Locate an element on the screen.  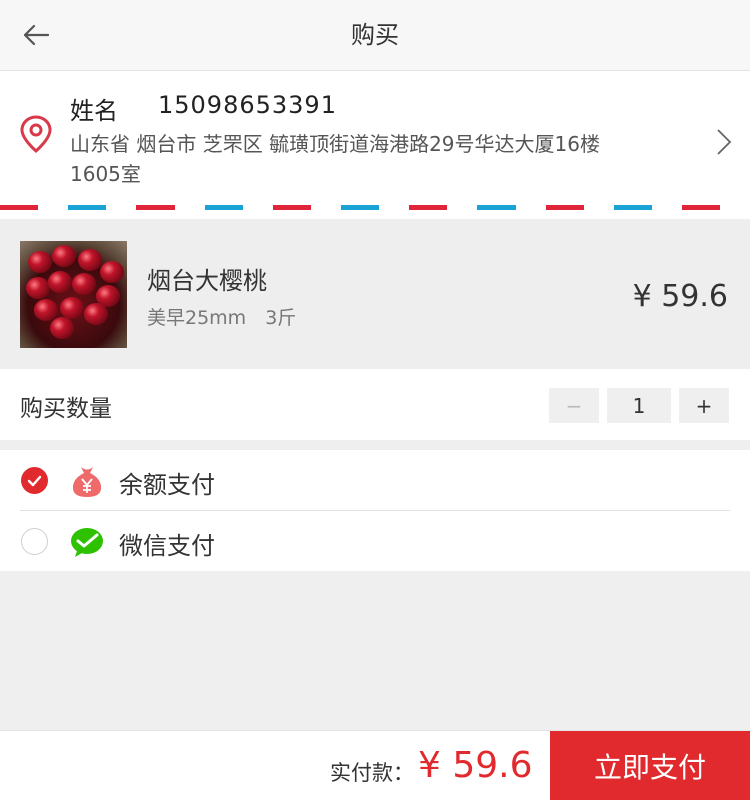
product-price: ¥ 59.6 is located at coordinates (680, 296).